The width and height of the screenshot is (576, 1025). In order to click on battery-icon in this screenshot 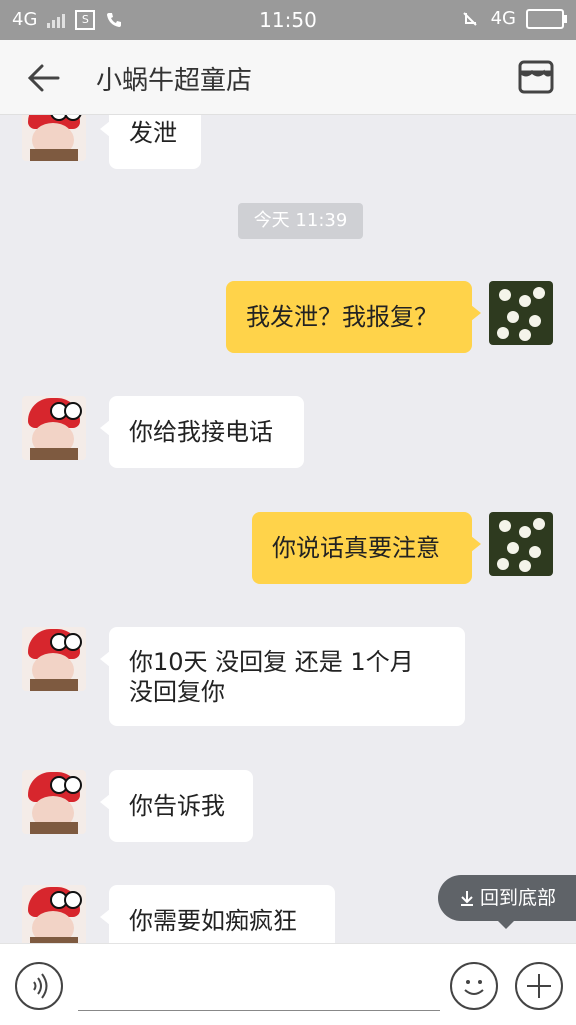, I will do `click(546, 18)`.